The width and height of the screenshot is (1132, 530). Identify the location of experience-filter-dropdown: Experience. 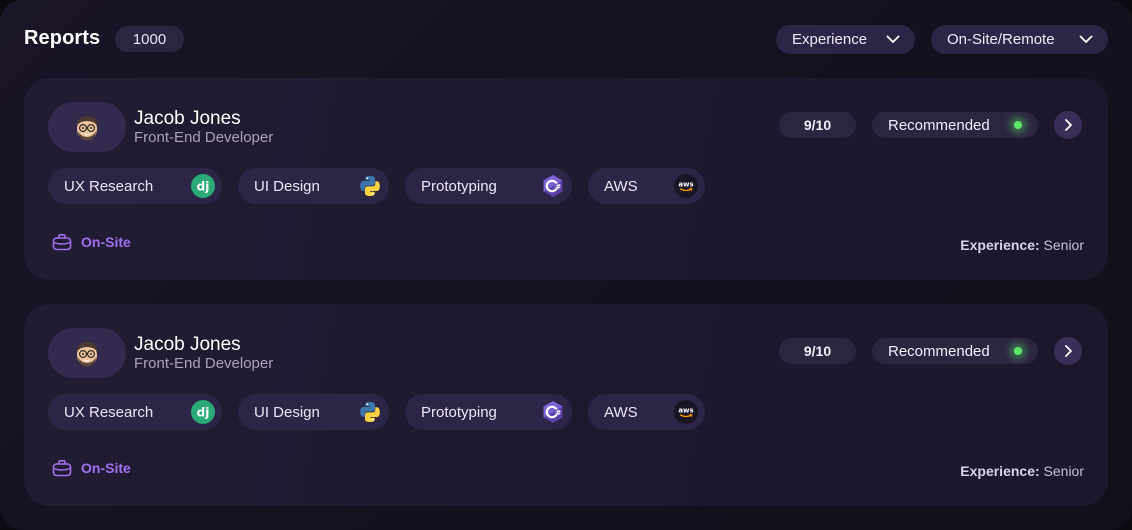
(845, 39).